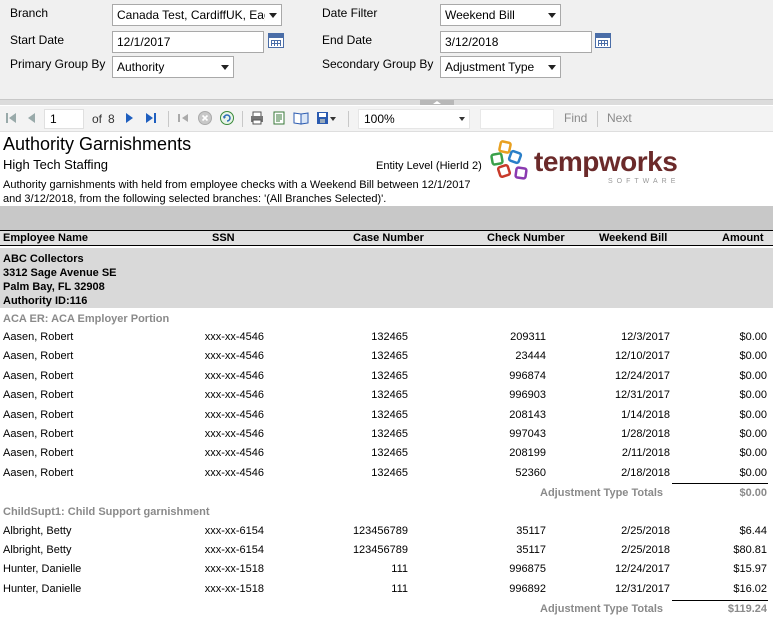 This screenshot has width=773, height=618. Describe the element at coordinates (606, 161) in the screenshot. I see `logo-wordmark: tempworks` at that location.